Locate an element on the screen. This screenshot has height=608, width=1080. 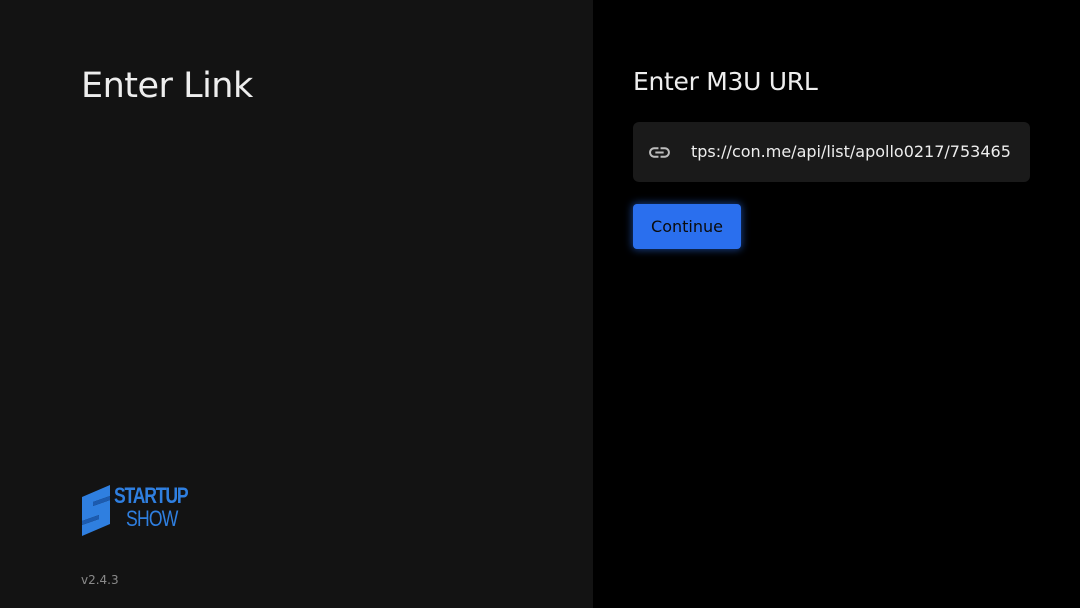
url-value: tps://con.me/api/list/apollo0217/753465 is located at coordinates (851, 151).